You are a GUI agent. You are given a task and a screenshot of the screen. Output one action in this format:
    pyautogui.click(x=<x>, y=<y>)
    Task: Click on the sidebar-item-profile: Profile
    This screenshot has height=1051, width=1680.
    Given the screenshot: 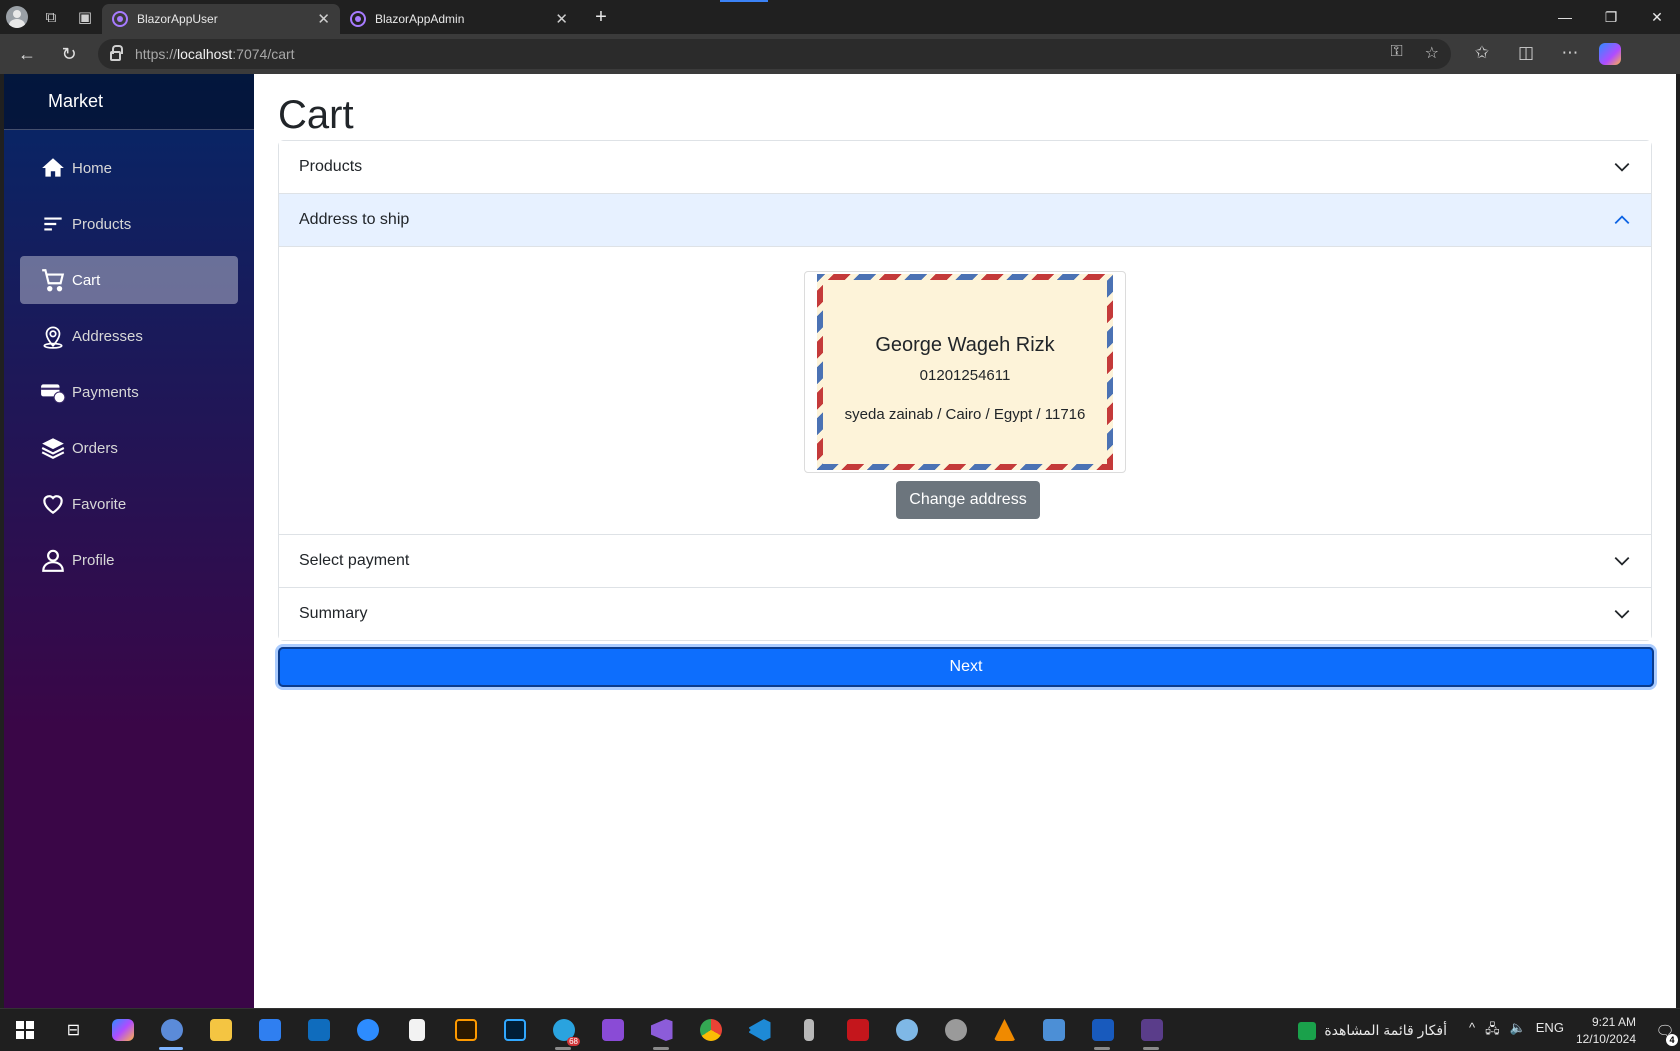 What is the action you would take?
    pyautogui.click(x=129, y=560)
    